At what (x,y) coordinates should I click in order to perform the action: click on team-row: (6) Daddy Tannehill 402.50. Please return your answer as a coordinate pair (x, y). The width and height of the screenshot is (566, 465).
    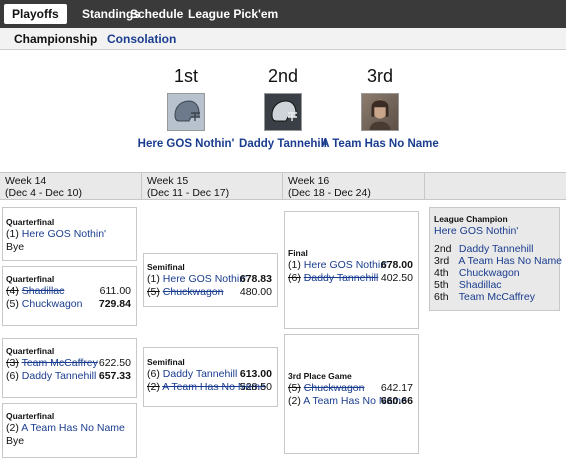
    Looking at the image, I should click on (351, 278).